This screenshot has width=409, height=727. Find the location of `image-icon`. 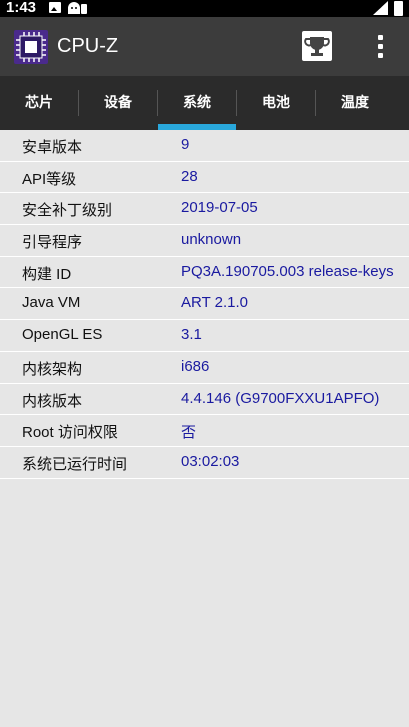

image-icon is located at coordinates (55, 7).